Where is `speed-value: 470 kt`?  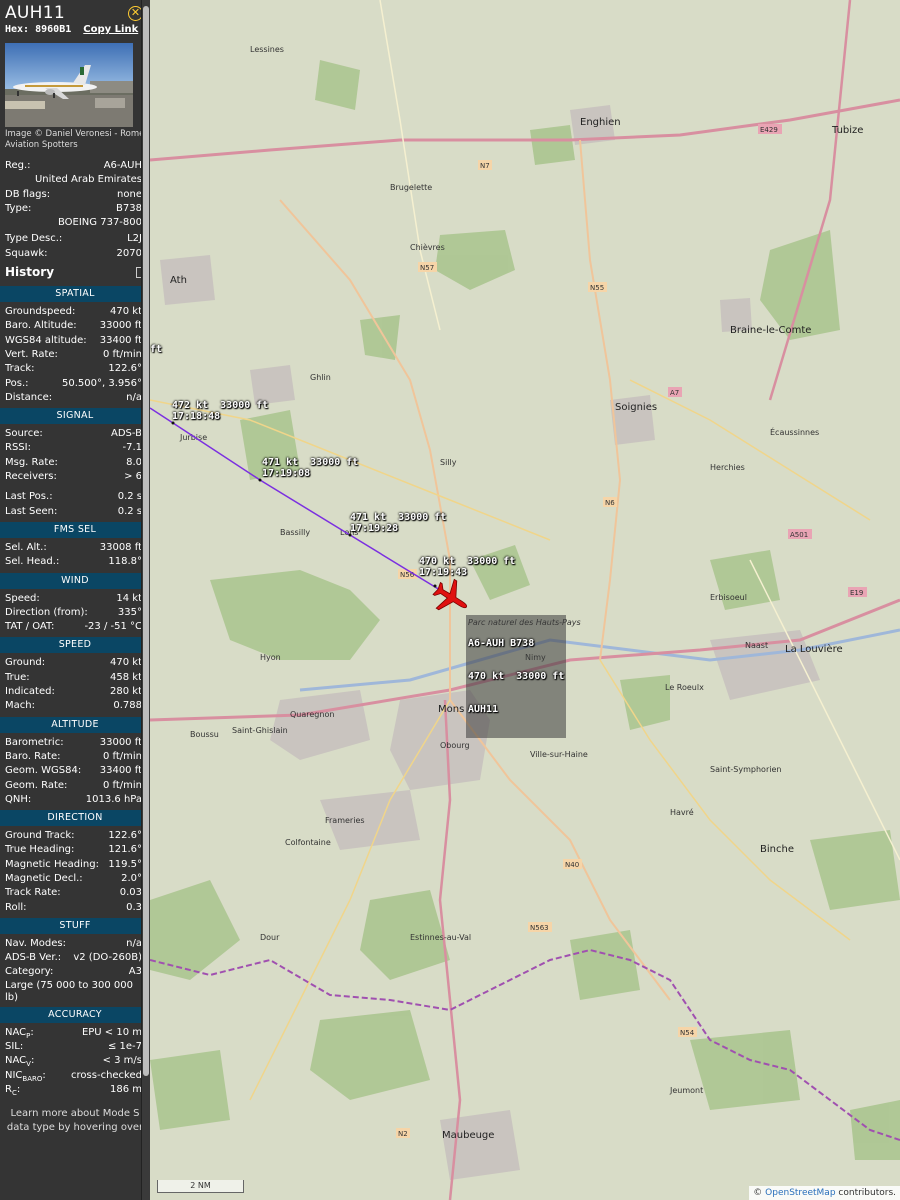
speed-value: 470 kt is located at coordinates (126, 663).